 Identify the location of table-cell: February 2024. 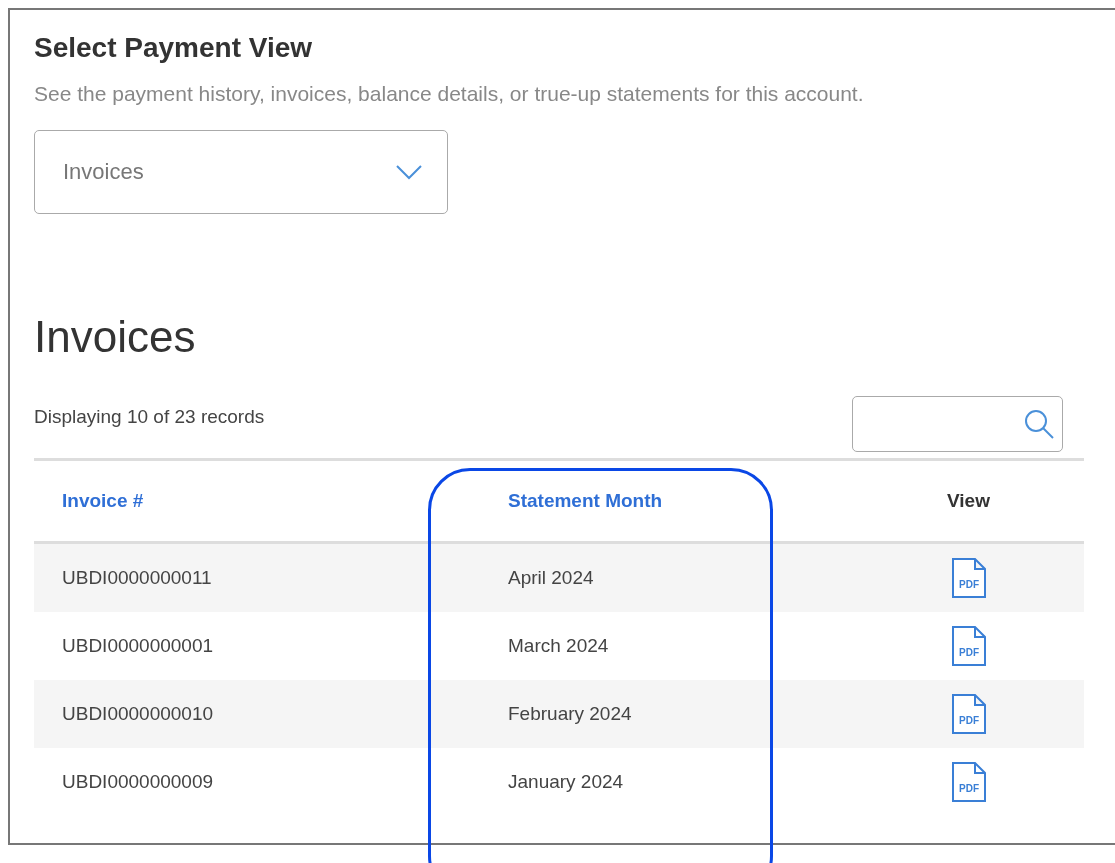
(667, 714).